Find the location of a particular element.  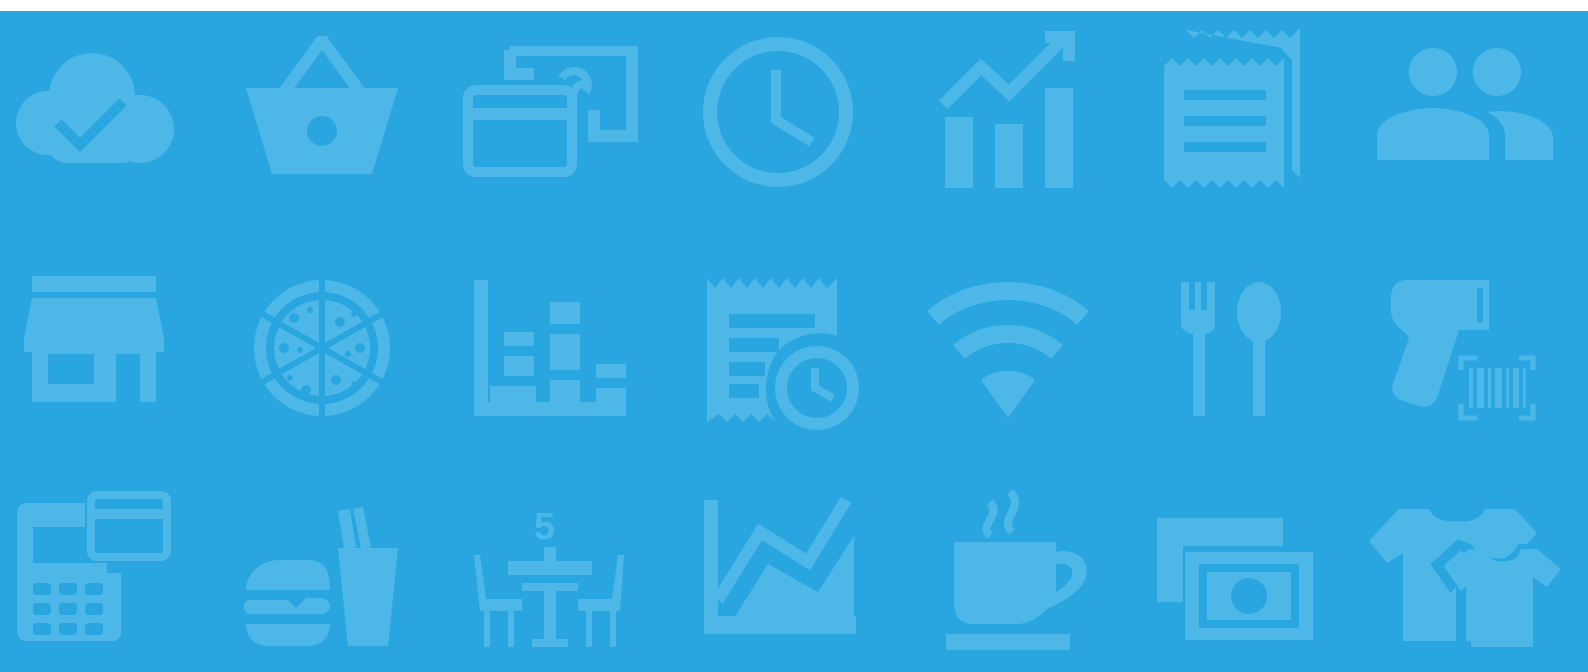

card-and-cash-icon is located at coordinates (550, 111).